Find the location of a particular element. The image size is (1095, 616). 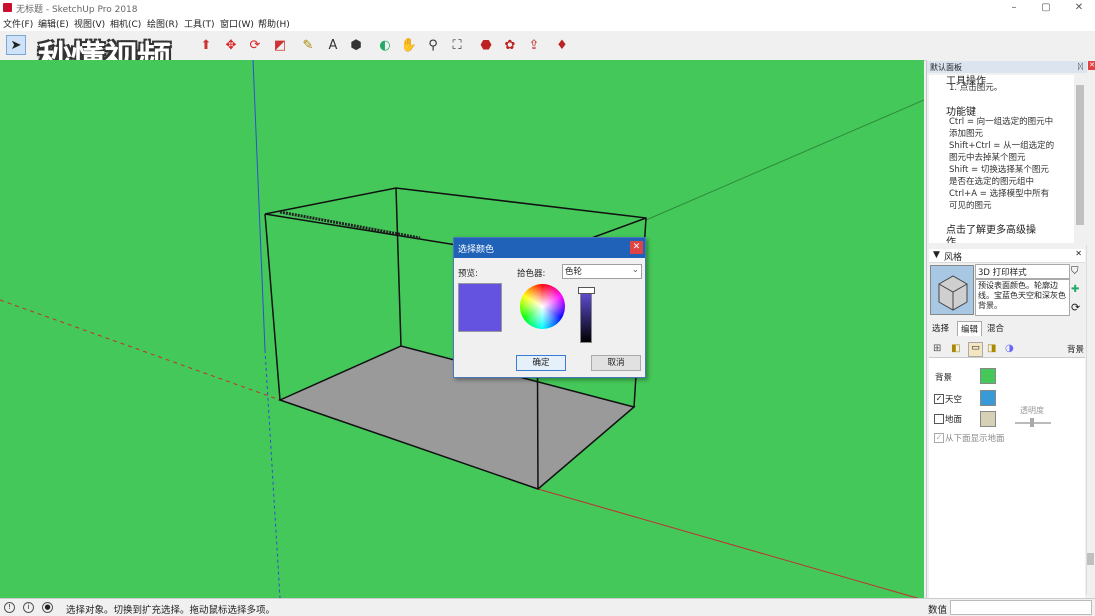

red-axis is located at coordinates (728, 543).